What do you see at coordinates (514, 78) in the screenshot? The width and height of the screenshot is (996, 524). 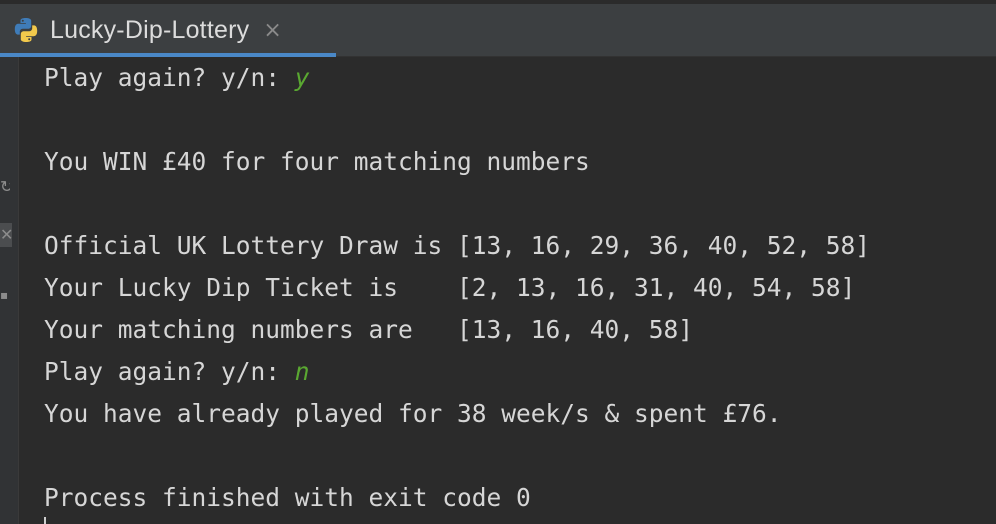 I see `console-line: Play again? y/n: y` at bounding box center [514, 78].